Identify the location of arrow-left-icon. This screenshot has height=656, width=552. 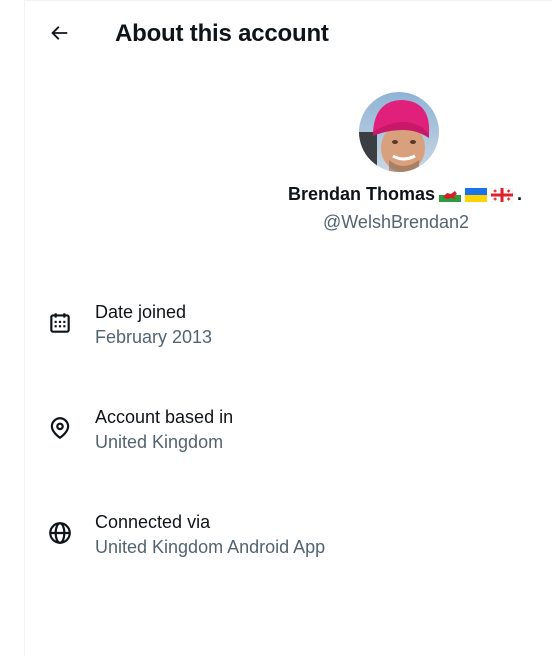
(59, 33).